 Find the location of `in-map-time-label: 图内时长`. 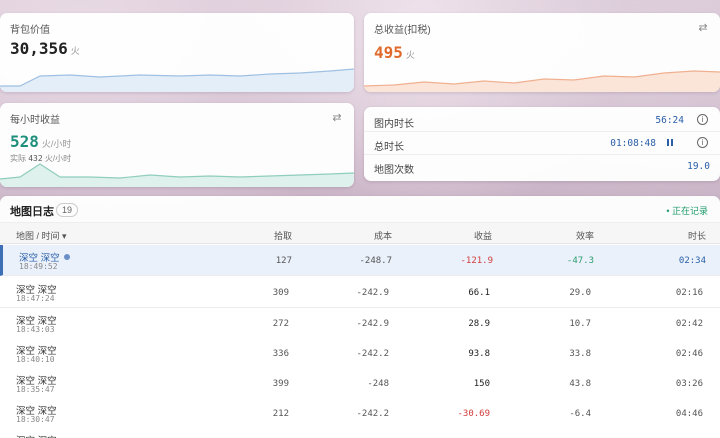

in-map-time-label: 图内时长 is located at coordinates (394, 124).